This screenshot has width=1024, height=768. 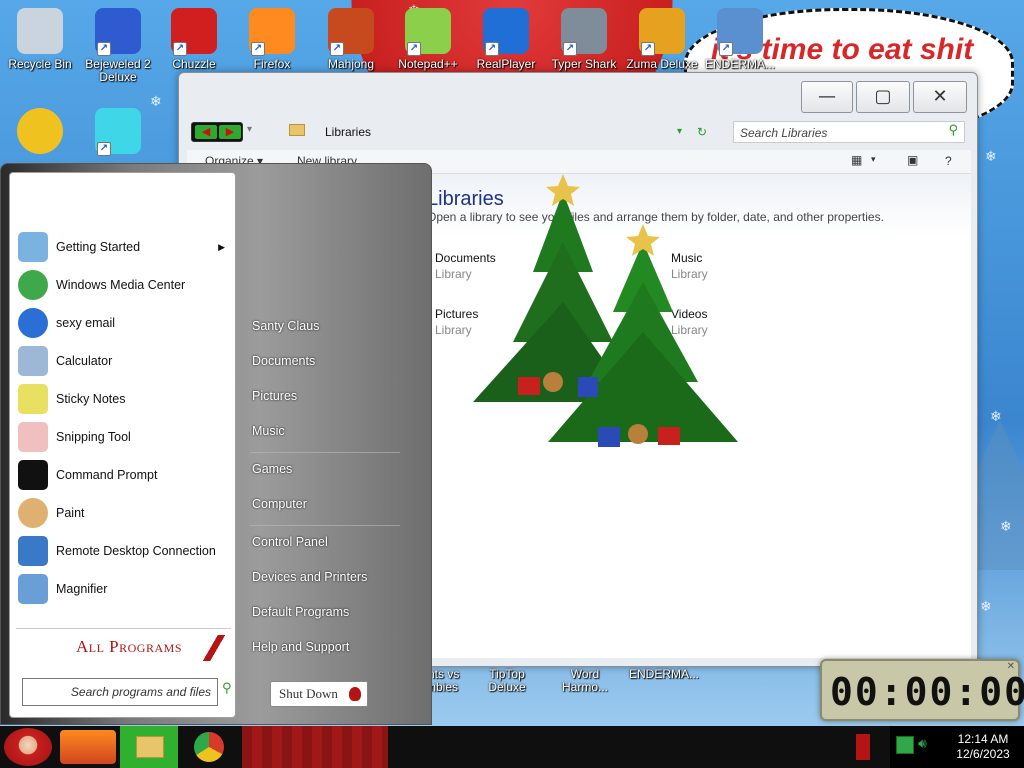 I want to click on desktop-icon-typer-shark: ↗ Typer Shark, so click(x=584, y=39).